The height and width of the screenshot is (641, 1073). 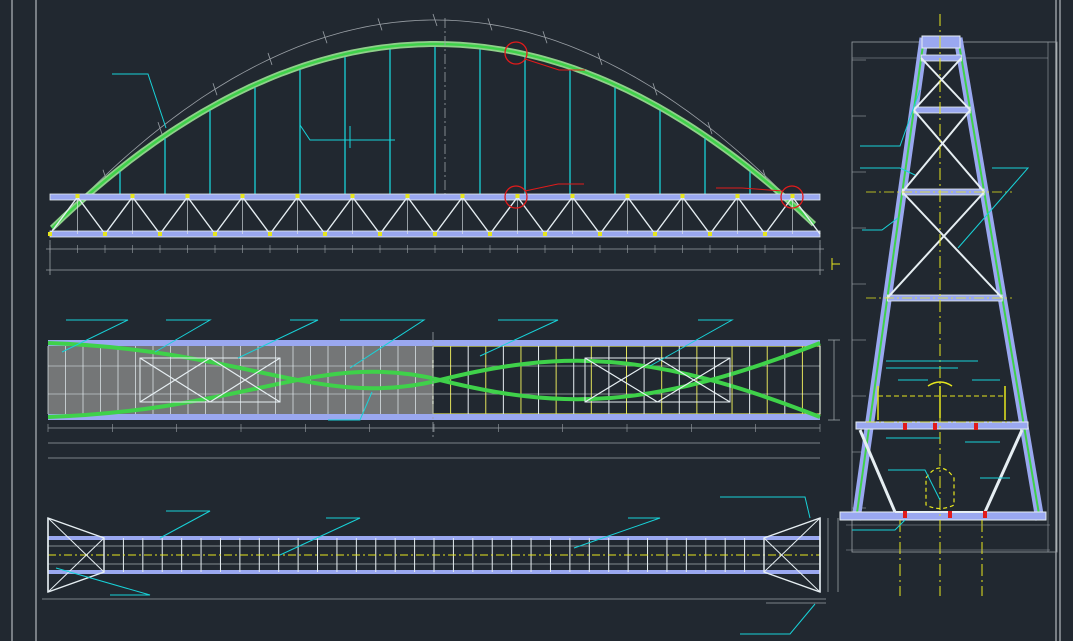 What do you see at coordinates (941, 42) in the screenshot?
I see `section-crown` at bounding box center [941, 42].